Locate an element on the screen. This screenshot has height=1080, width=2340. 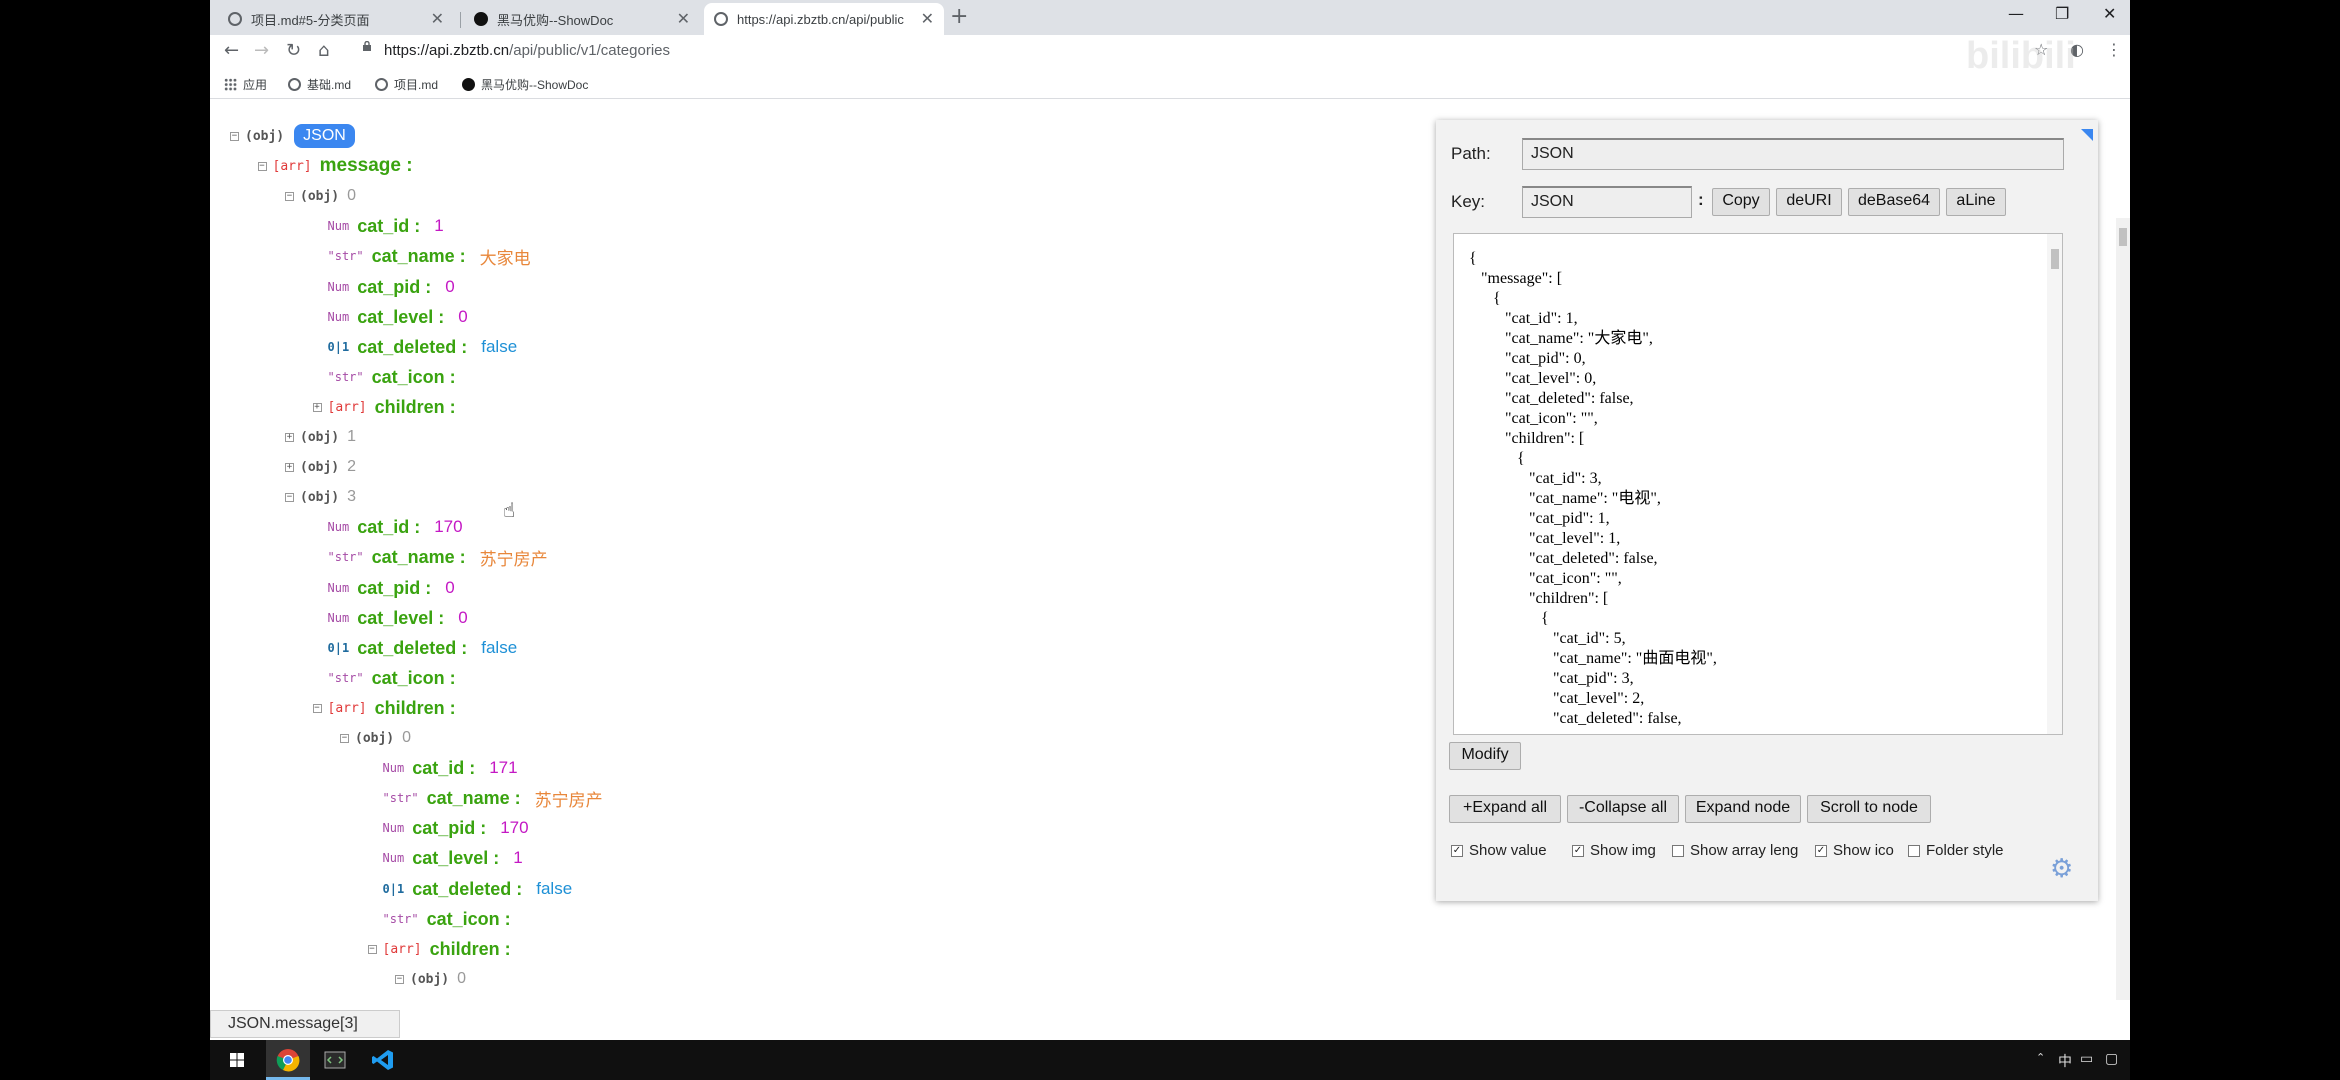
tree-array-node: + [arr] children : is located at coordinates (391, 407).